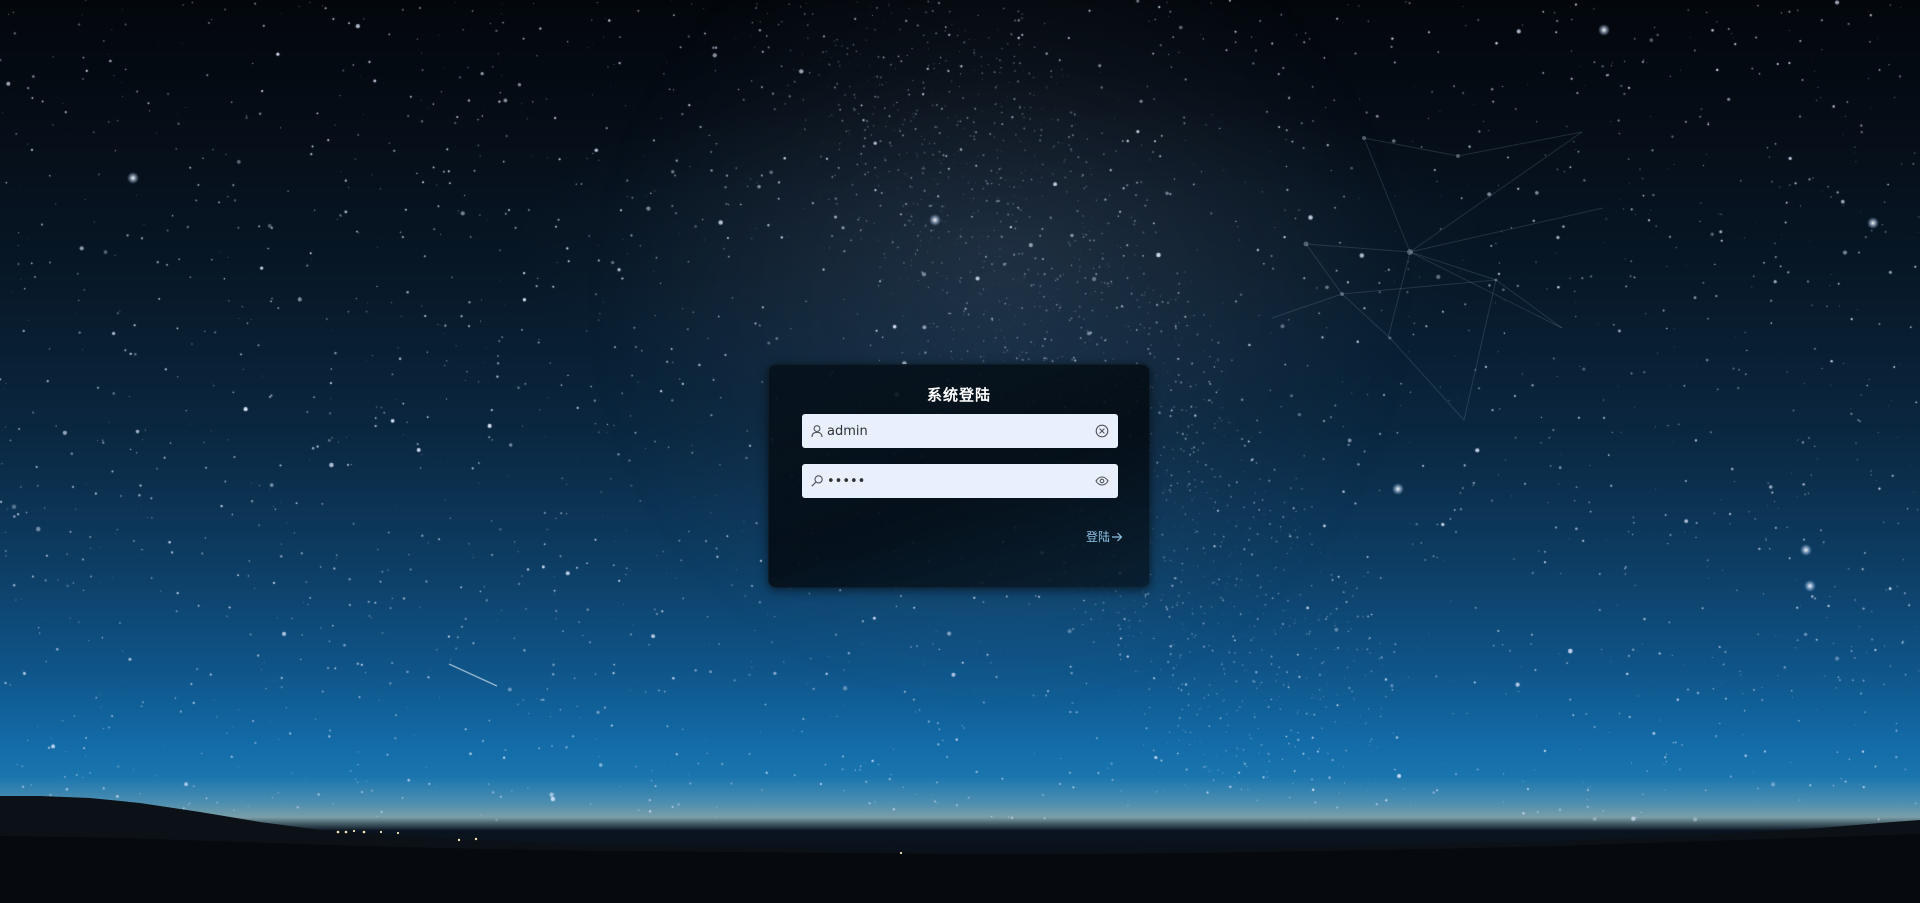 This screenshot has width=1920, height=903. What do you see at coordinates (817, 481) in the screenshot?
I see `key-icon` at bounding box center [817, 481].